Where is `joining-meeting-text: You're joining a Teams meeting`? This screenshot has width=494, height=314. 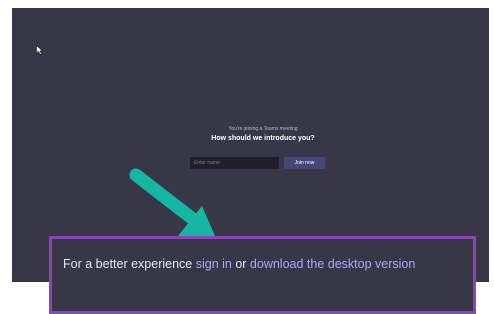
joining-meeting-text: You're joining a Teams meeting is located at coordinates (263, 129).